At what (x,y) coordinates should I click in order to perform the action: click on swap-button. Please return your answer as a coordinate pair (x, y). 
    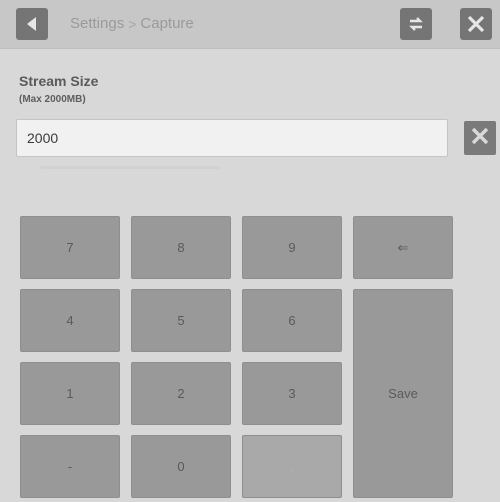
    Looking at the image, I should click on (416, 24).